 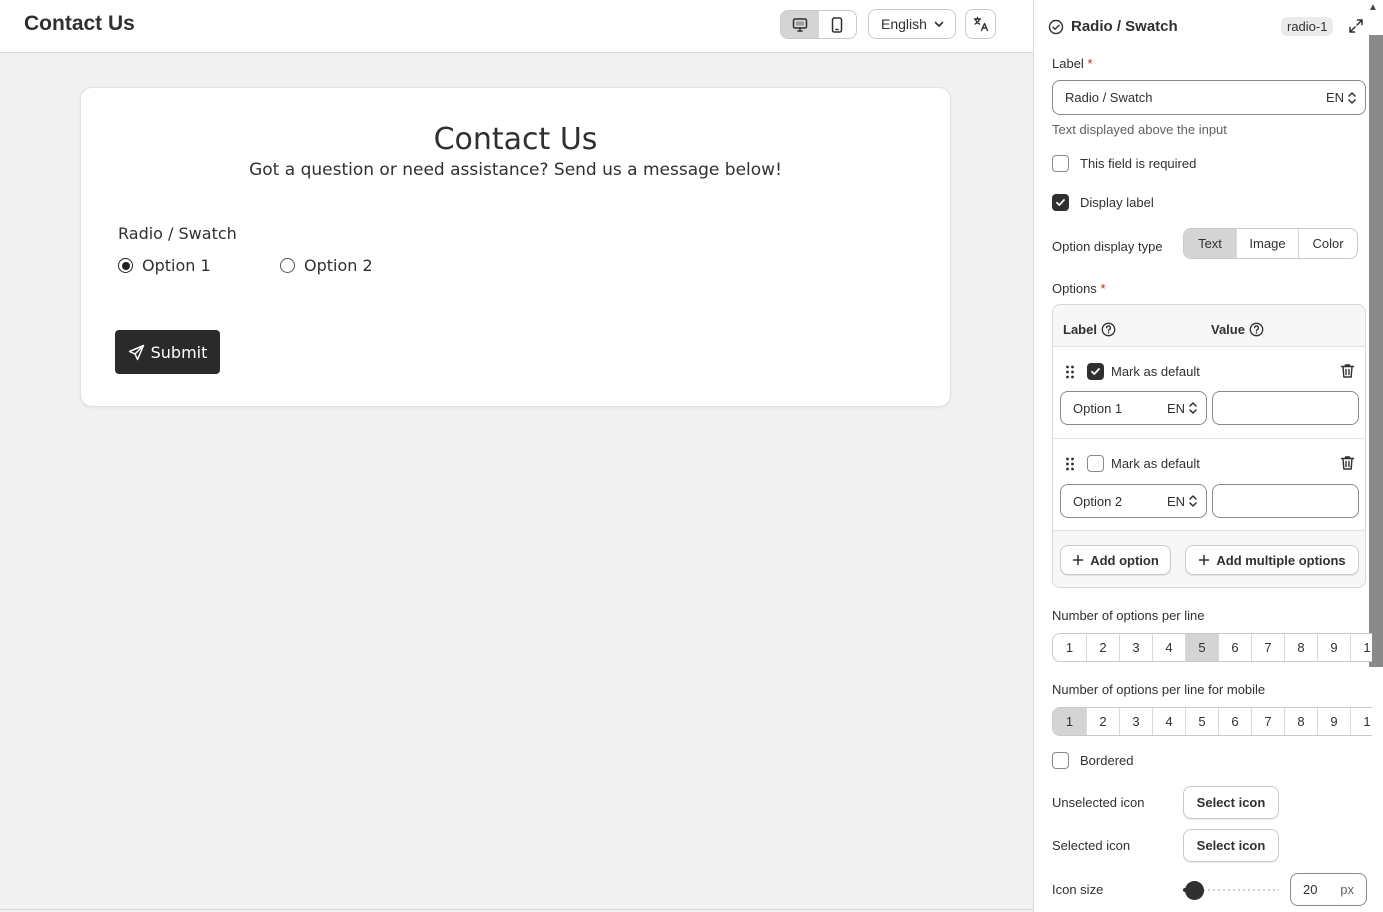 What do you see at coordinates (1102, 647) in the screenshot?
I see `per-line-2: 2` at bounding box center [1102, 647].